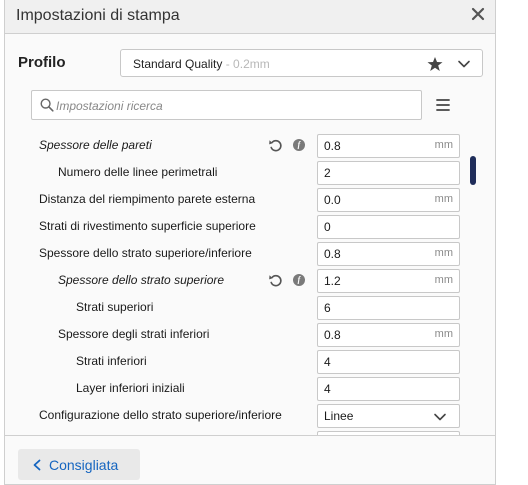 The width and height of the screenshot is (528, 485). What do you see at coordinates (327, 227) in the screenshot?
I see `setting-value: 0` at bounding box center [327, 227].